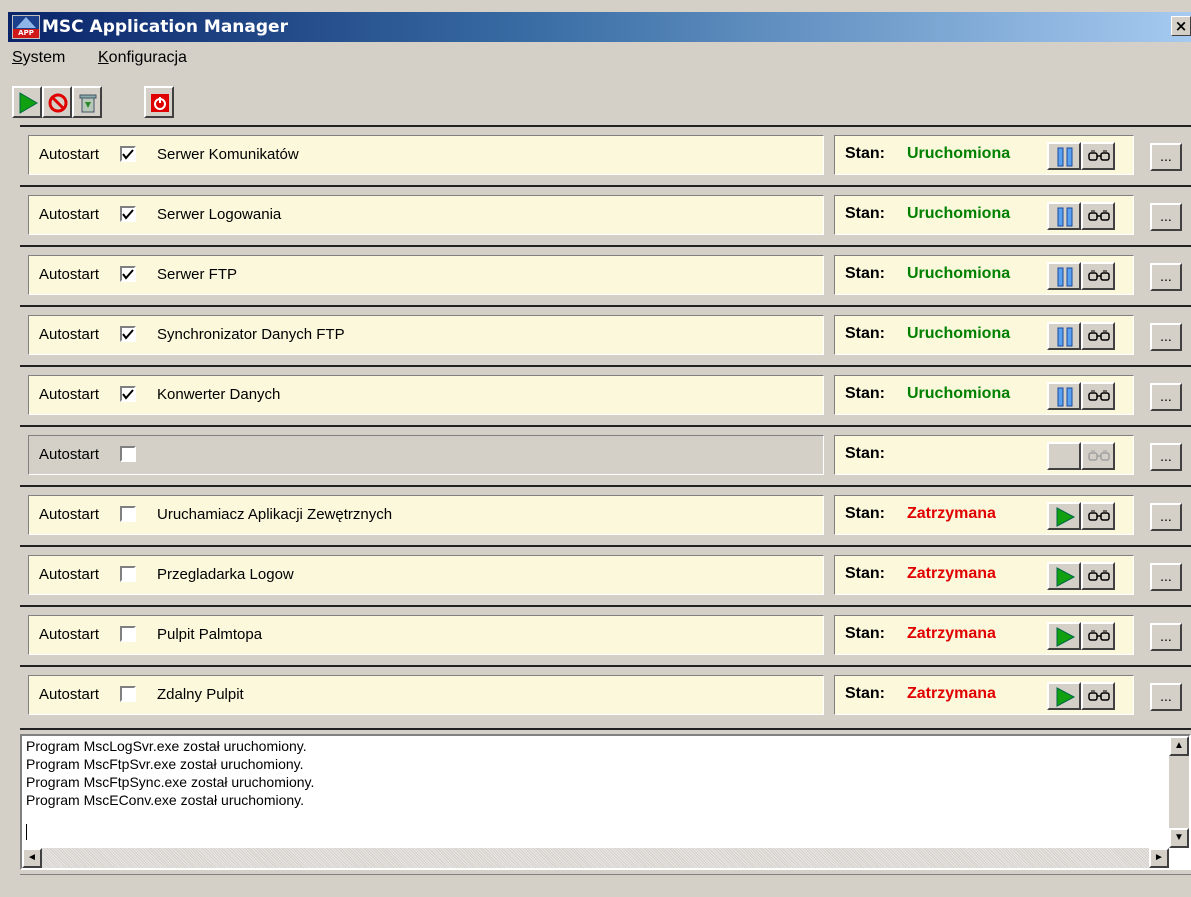  I want to click on service-panel: Autostart, so click(426, 455).